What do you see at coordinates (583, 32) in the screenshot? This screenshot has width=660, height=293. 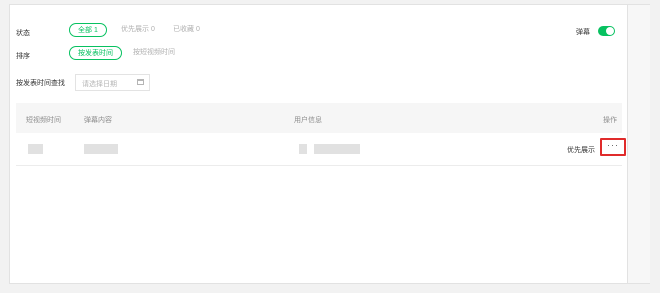 I see `danmu-toggle-label: 弹幕` at bounding box center [583, 32].